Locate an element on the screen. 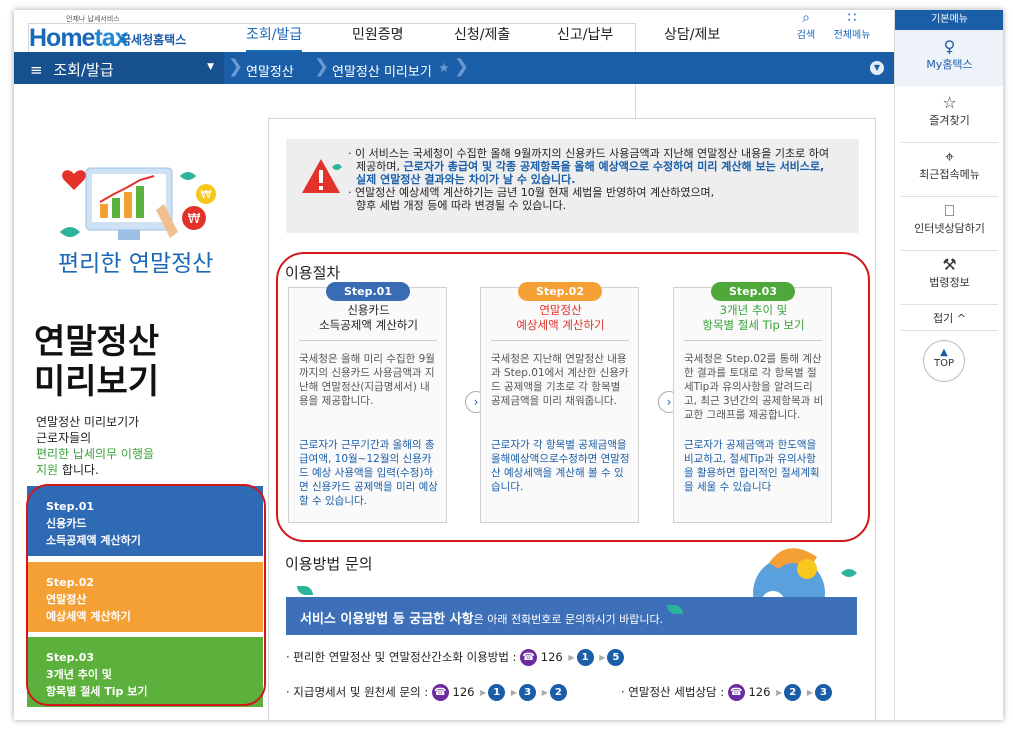 The width and height of the screenshot is (1013, 735). gnav-lookup: 조회/발급 is located at coordinates (274, 38).